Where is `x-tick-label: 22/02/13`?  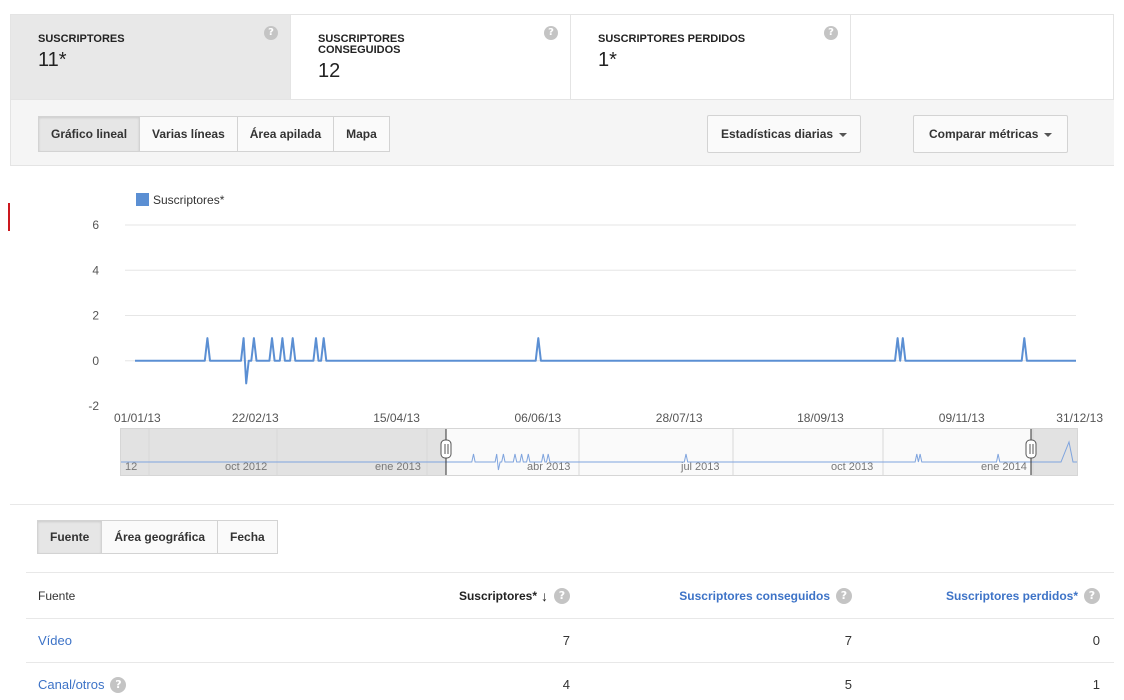 x-tick-label: 22/02/13 is located at coordinates (255, 418).